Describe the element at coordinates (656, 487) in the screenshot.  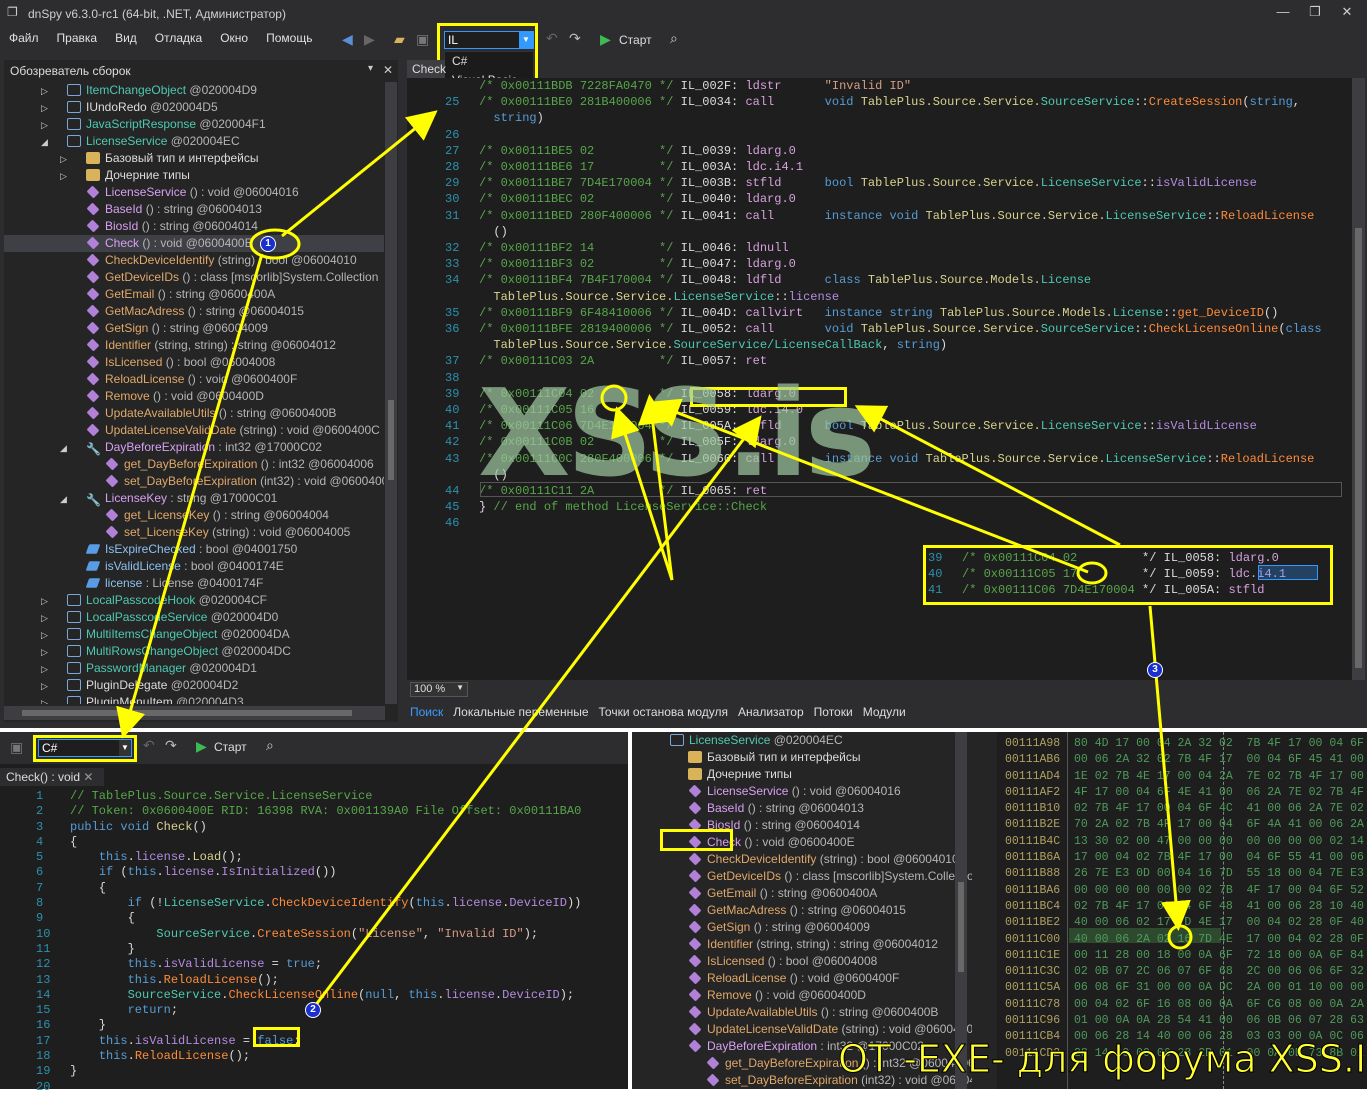
I see `arrow-b` at that location.